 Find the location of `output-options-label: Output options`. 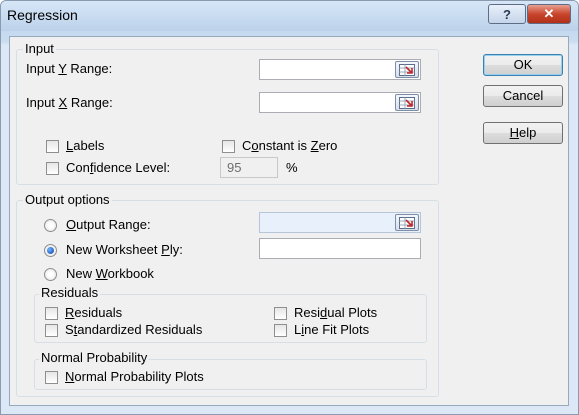

output-options-label: Output options is located at coordinates (67, 199).